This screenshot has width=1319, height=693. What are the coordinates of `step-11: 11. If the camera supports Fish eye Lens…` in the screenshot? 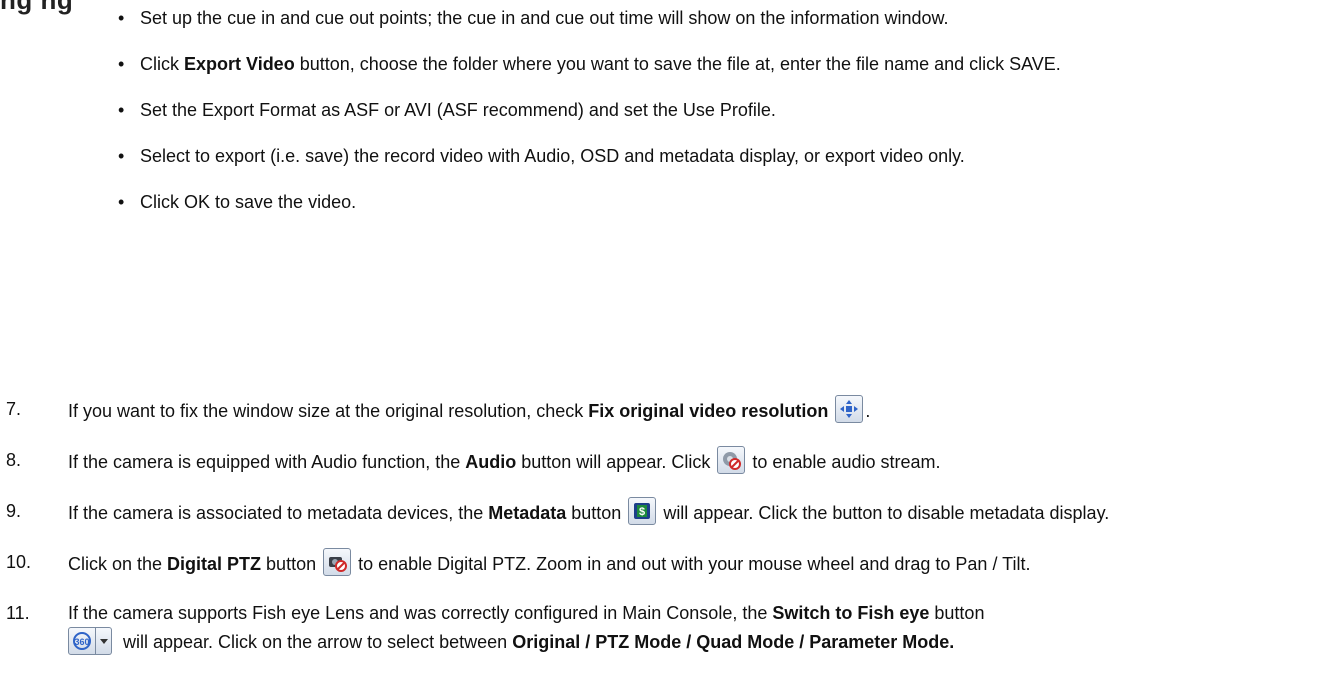 It's located at (658, 629).